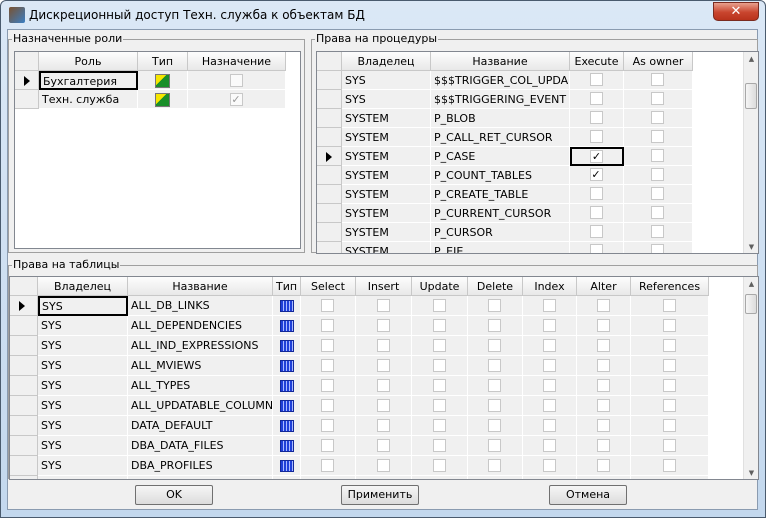  I want to click on column-header: Delete, so click(495, 286).